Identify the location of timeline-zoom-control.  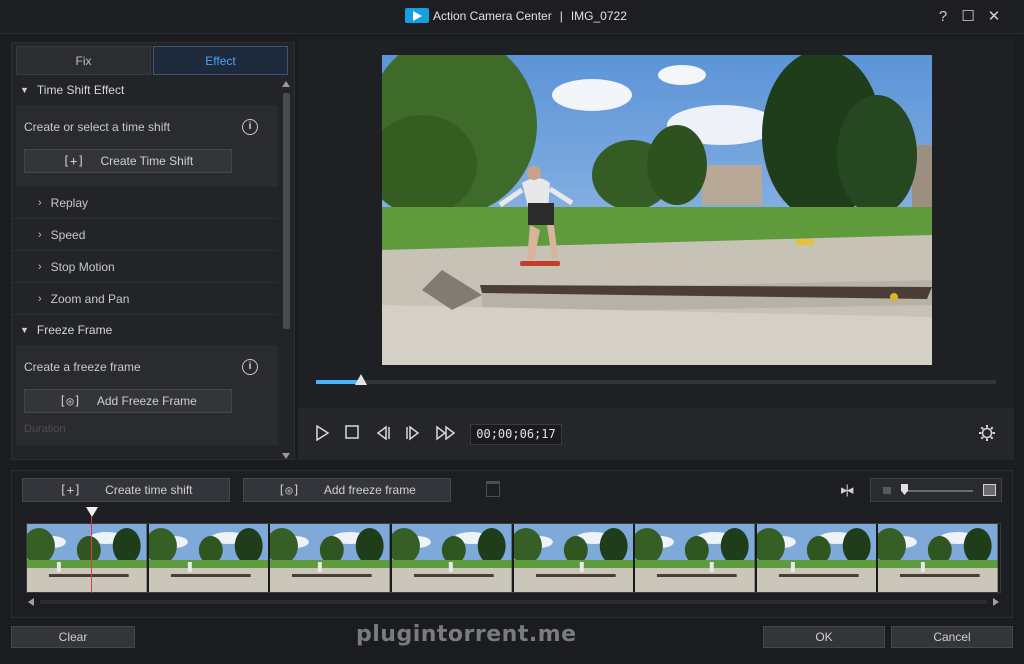
(936, 490).